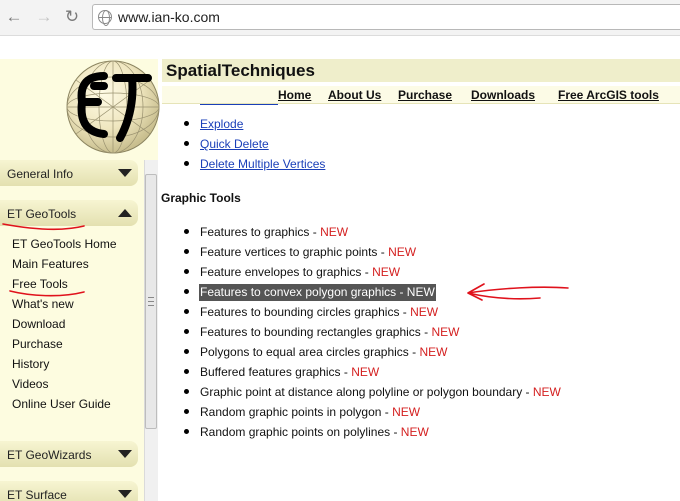 This screenshot has width=680, height=501. I want to click on tab-general-info: General Info, so click(69, 173).